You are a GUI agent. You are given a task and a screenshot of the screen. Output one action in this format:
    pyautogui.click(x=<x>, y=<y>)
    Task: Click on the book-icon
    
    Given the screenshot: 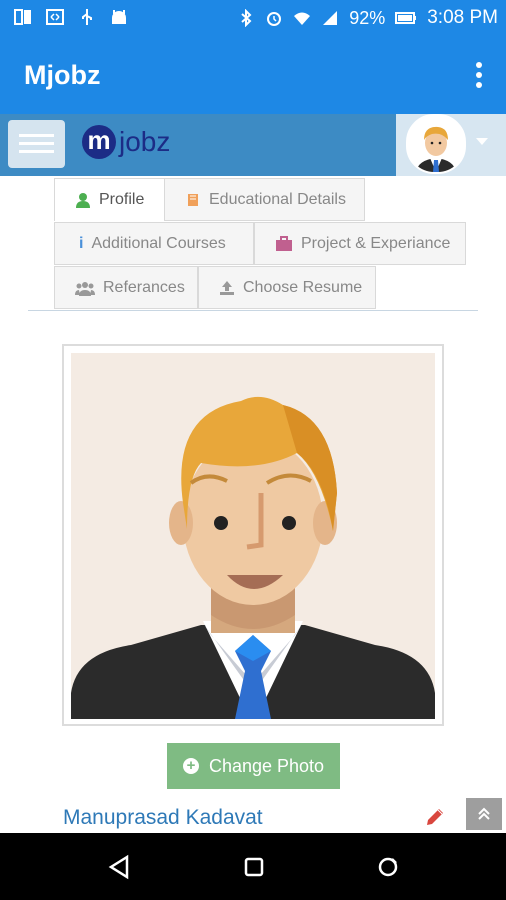 What is the action you would take?
    pyautogui.click(x=193, y=199)
    